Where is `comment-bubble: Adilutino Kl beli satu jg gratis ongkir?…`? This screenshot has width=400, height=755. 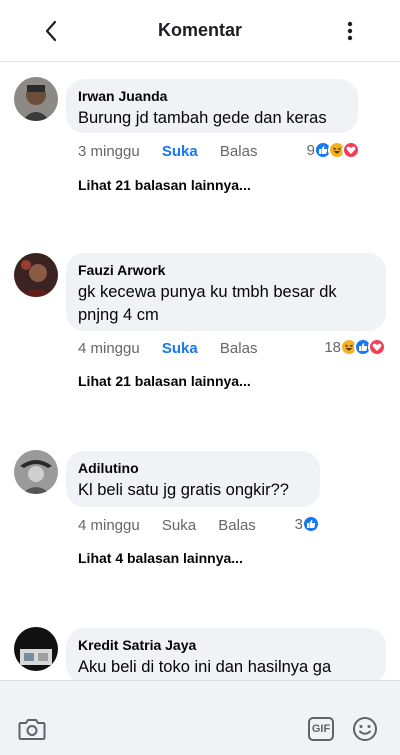
comment-bubble: Adilutino Kl beli satu jg gratis ongkir?… is located at coordinates (193, 479).